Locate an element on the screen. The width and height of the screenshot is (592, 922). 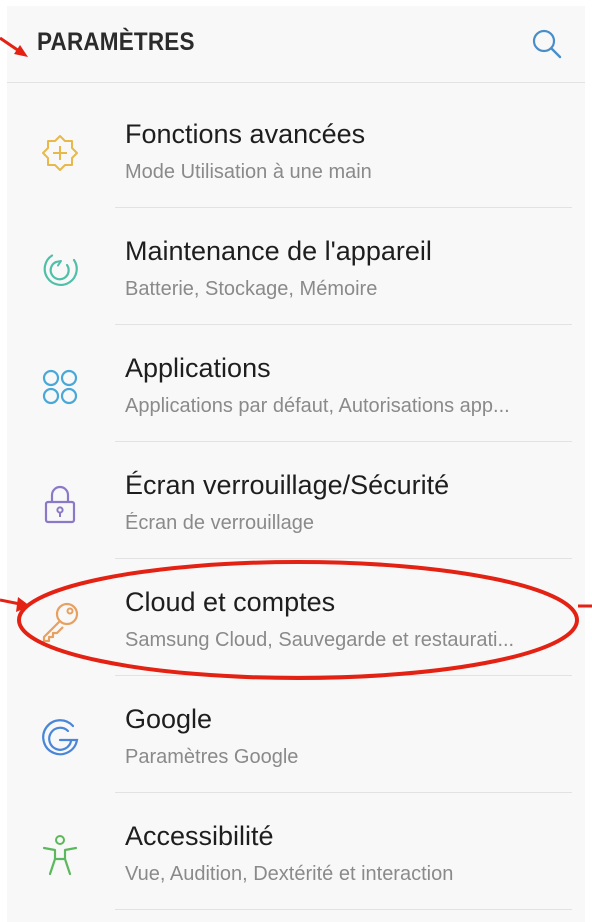
accessibility-icon is located at coordinates (60, 855).